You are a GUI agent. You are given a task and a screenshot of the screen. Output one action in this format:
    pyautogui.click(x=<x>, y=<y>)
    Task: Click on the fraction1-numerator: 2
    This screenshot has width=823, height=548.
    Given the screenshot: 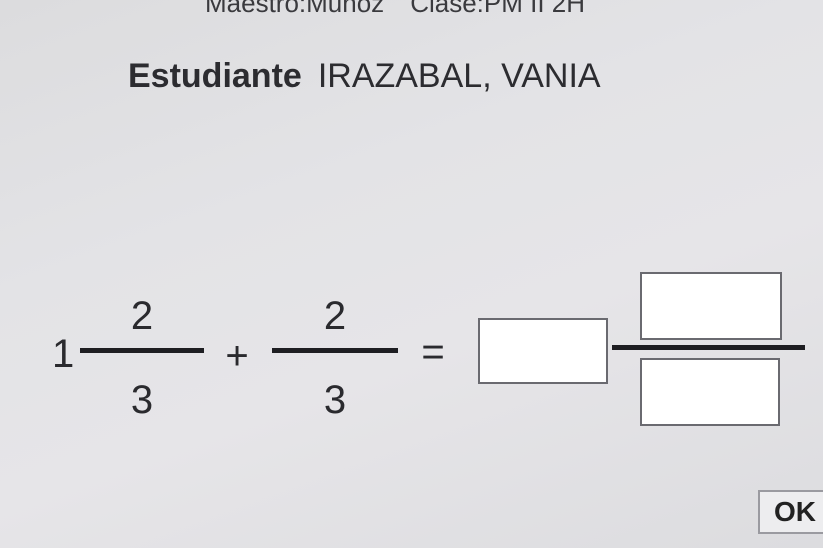 What is the action you would take?
    pyautogui.click(x=142, y=316)
    